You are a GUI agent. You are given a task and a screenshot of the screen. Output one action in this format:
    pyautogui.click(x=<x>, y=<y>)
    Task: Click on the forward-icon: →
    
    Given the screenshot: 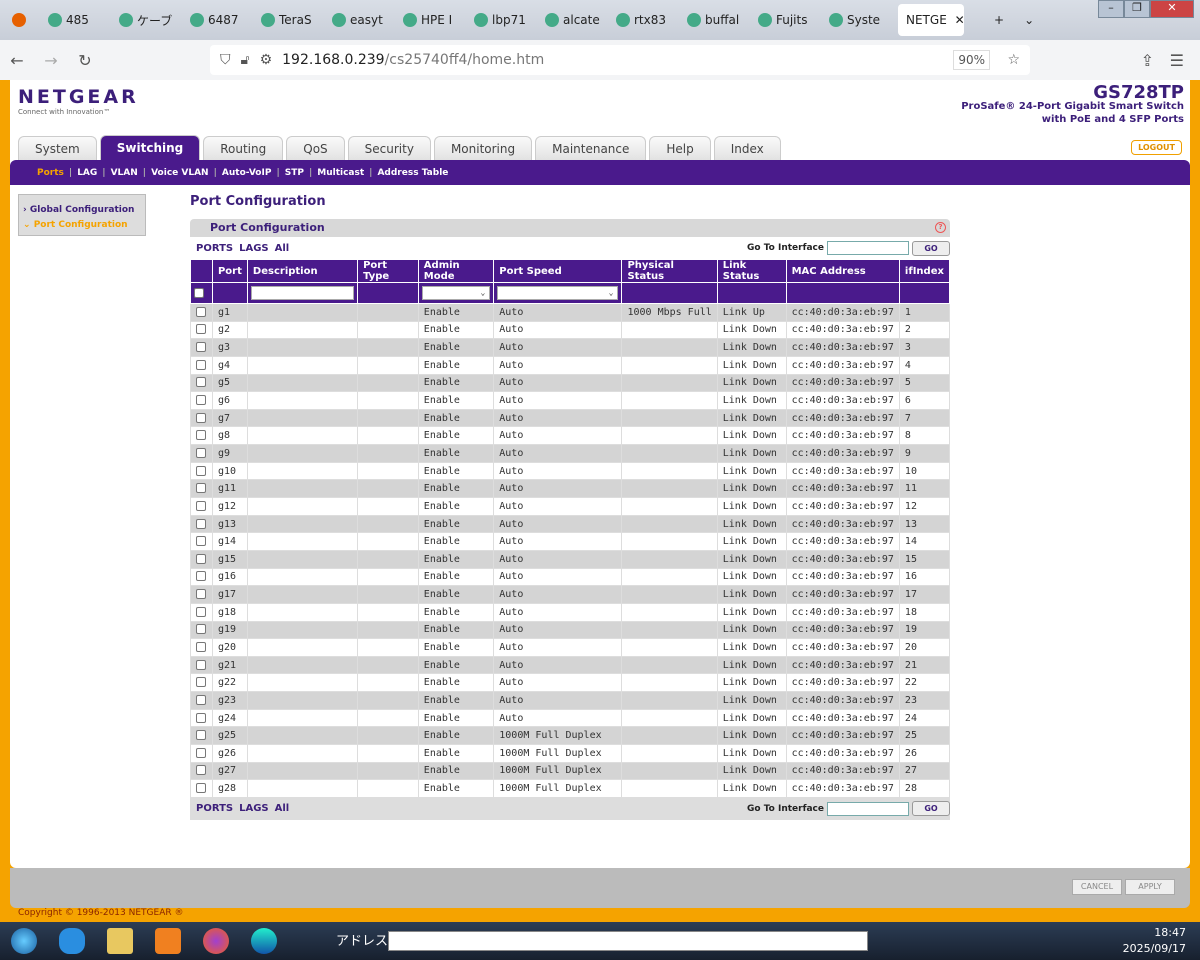 What is the action you would take?
    pyautogui.click(x=51, y=60)
    